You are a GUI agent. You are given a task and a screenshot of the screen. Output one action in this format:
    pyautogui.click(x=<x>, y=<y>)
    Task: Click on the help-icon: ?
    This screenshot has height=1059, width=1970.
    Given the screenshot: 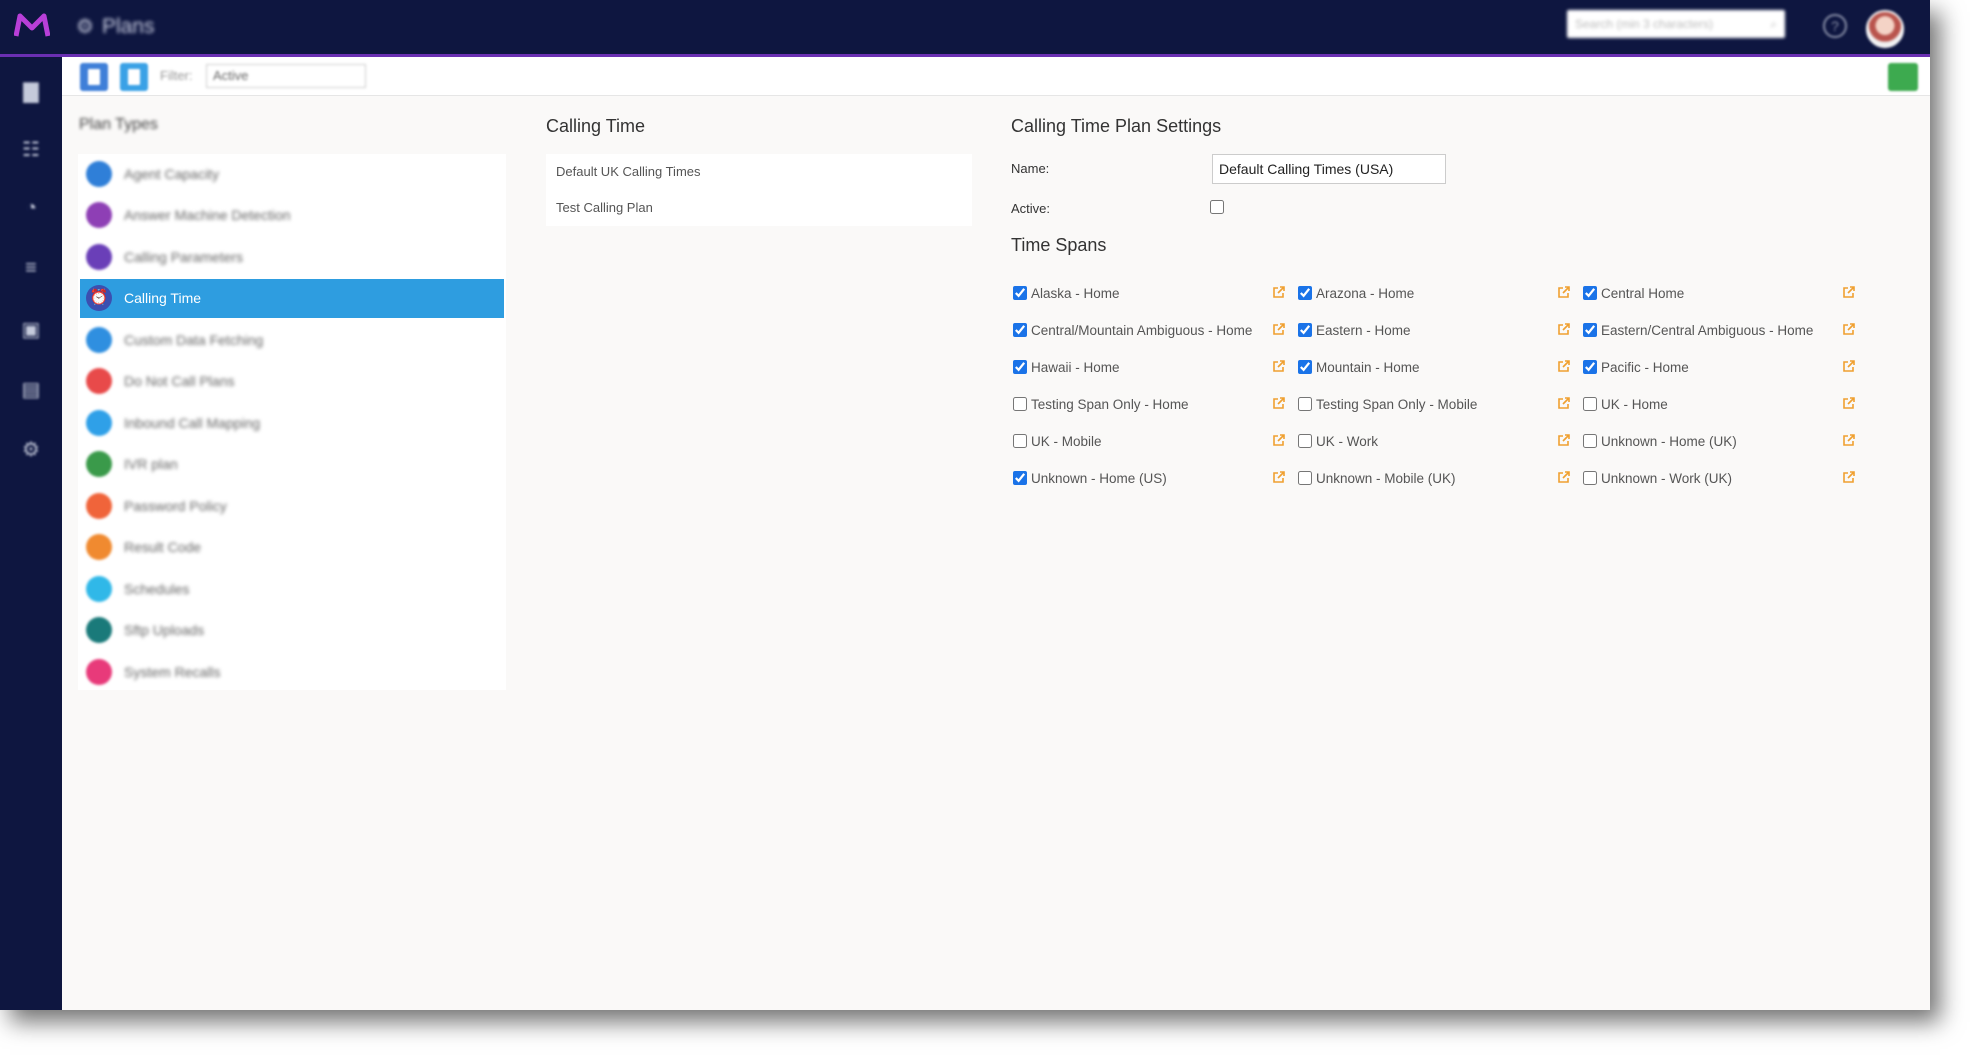 What is the action you would take?
    pyautogui.click(x=1835, y=26)
    